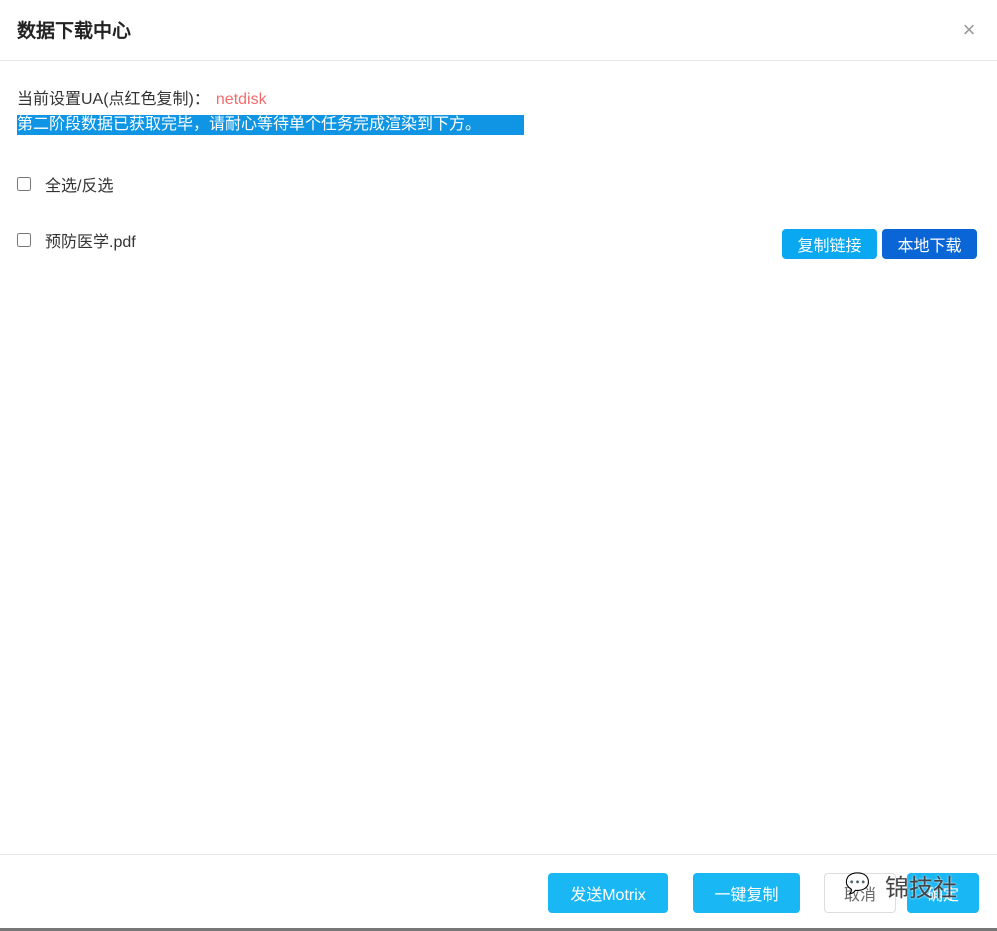  Describe the element at coordinates (608, 893) in the screenshot. I see `send-motrix-button: 发送Motrix` at that location.